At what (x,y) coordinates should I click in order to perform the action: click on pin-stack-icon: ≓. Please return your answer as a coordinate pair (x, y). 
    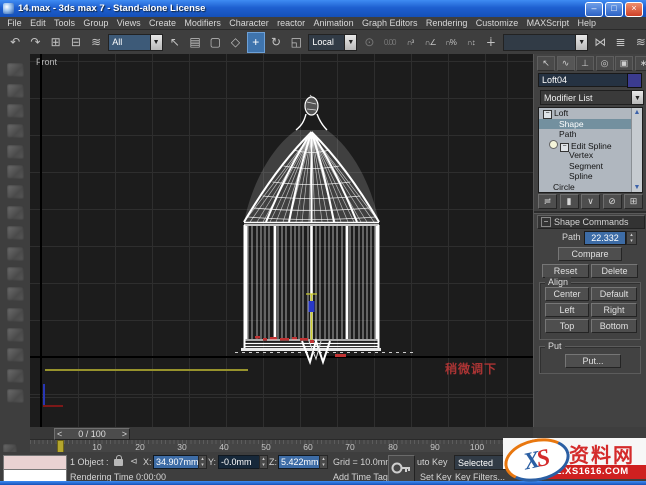
    Looking at the image, I should click on (547, 201).